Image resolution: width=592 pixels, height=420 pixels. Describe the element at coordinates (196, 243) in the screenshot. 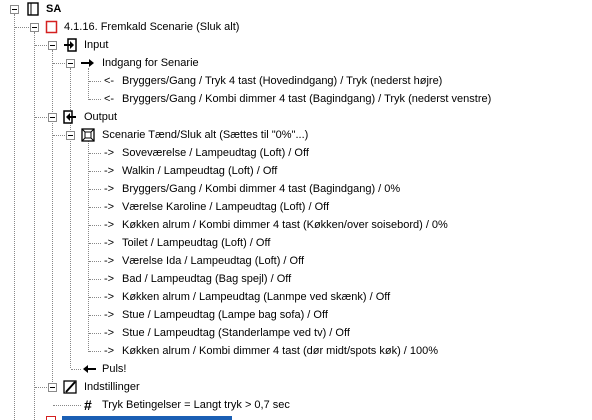

I see `output-label: Toilet / Lampeudtag (Loft) / Off` at that location.